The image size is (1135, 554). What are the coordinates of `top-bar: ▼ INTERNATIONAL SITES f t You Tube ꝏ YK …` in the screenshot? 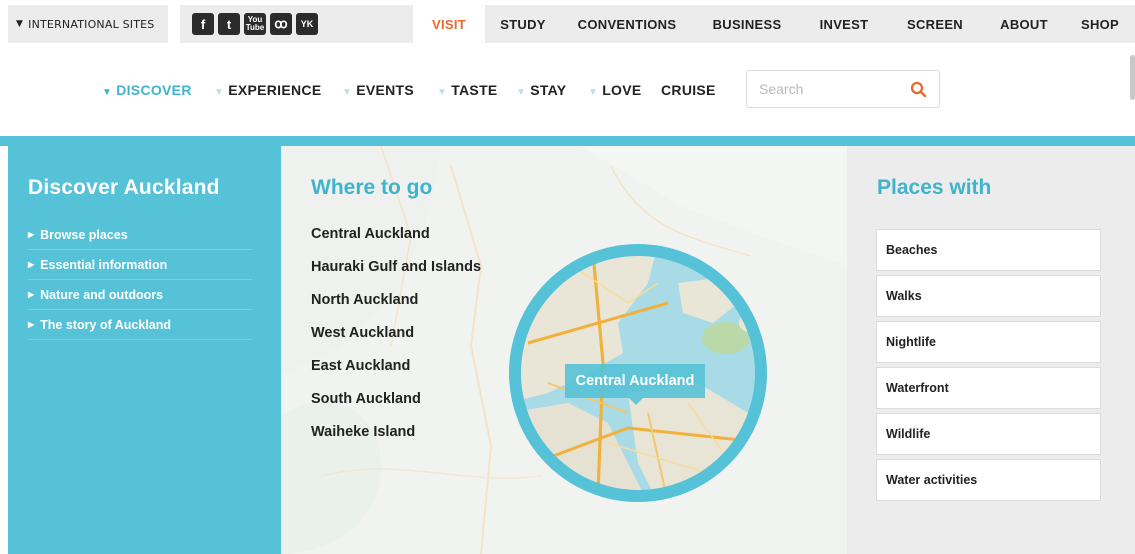 It's located at (567, 21).